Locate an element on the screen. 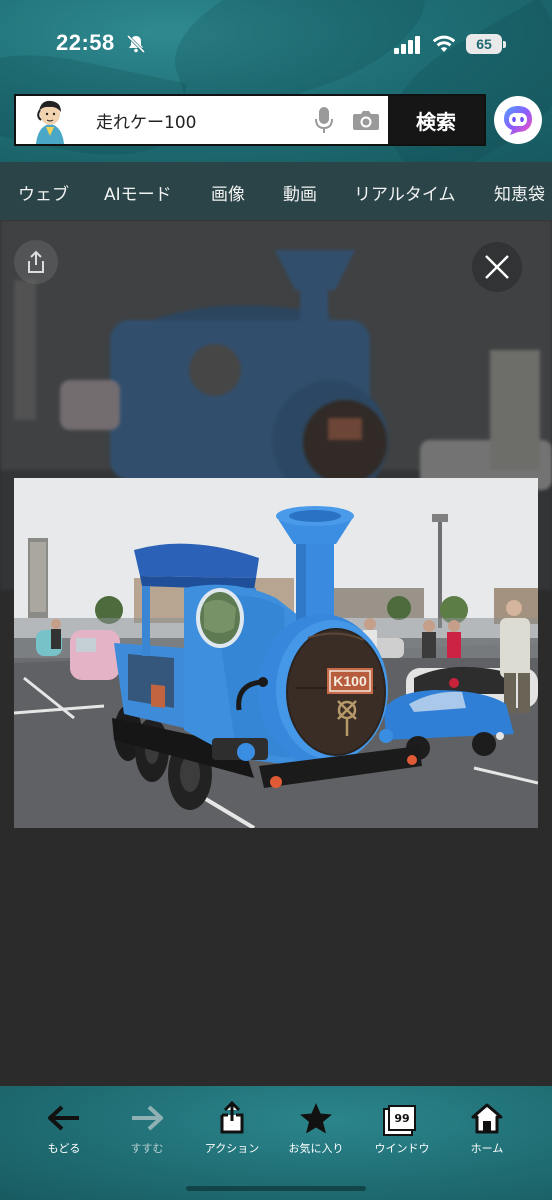  home-label: ホーム is located at coordinates (487, 1148).